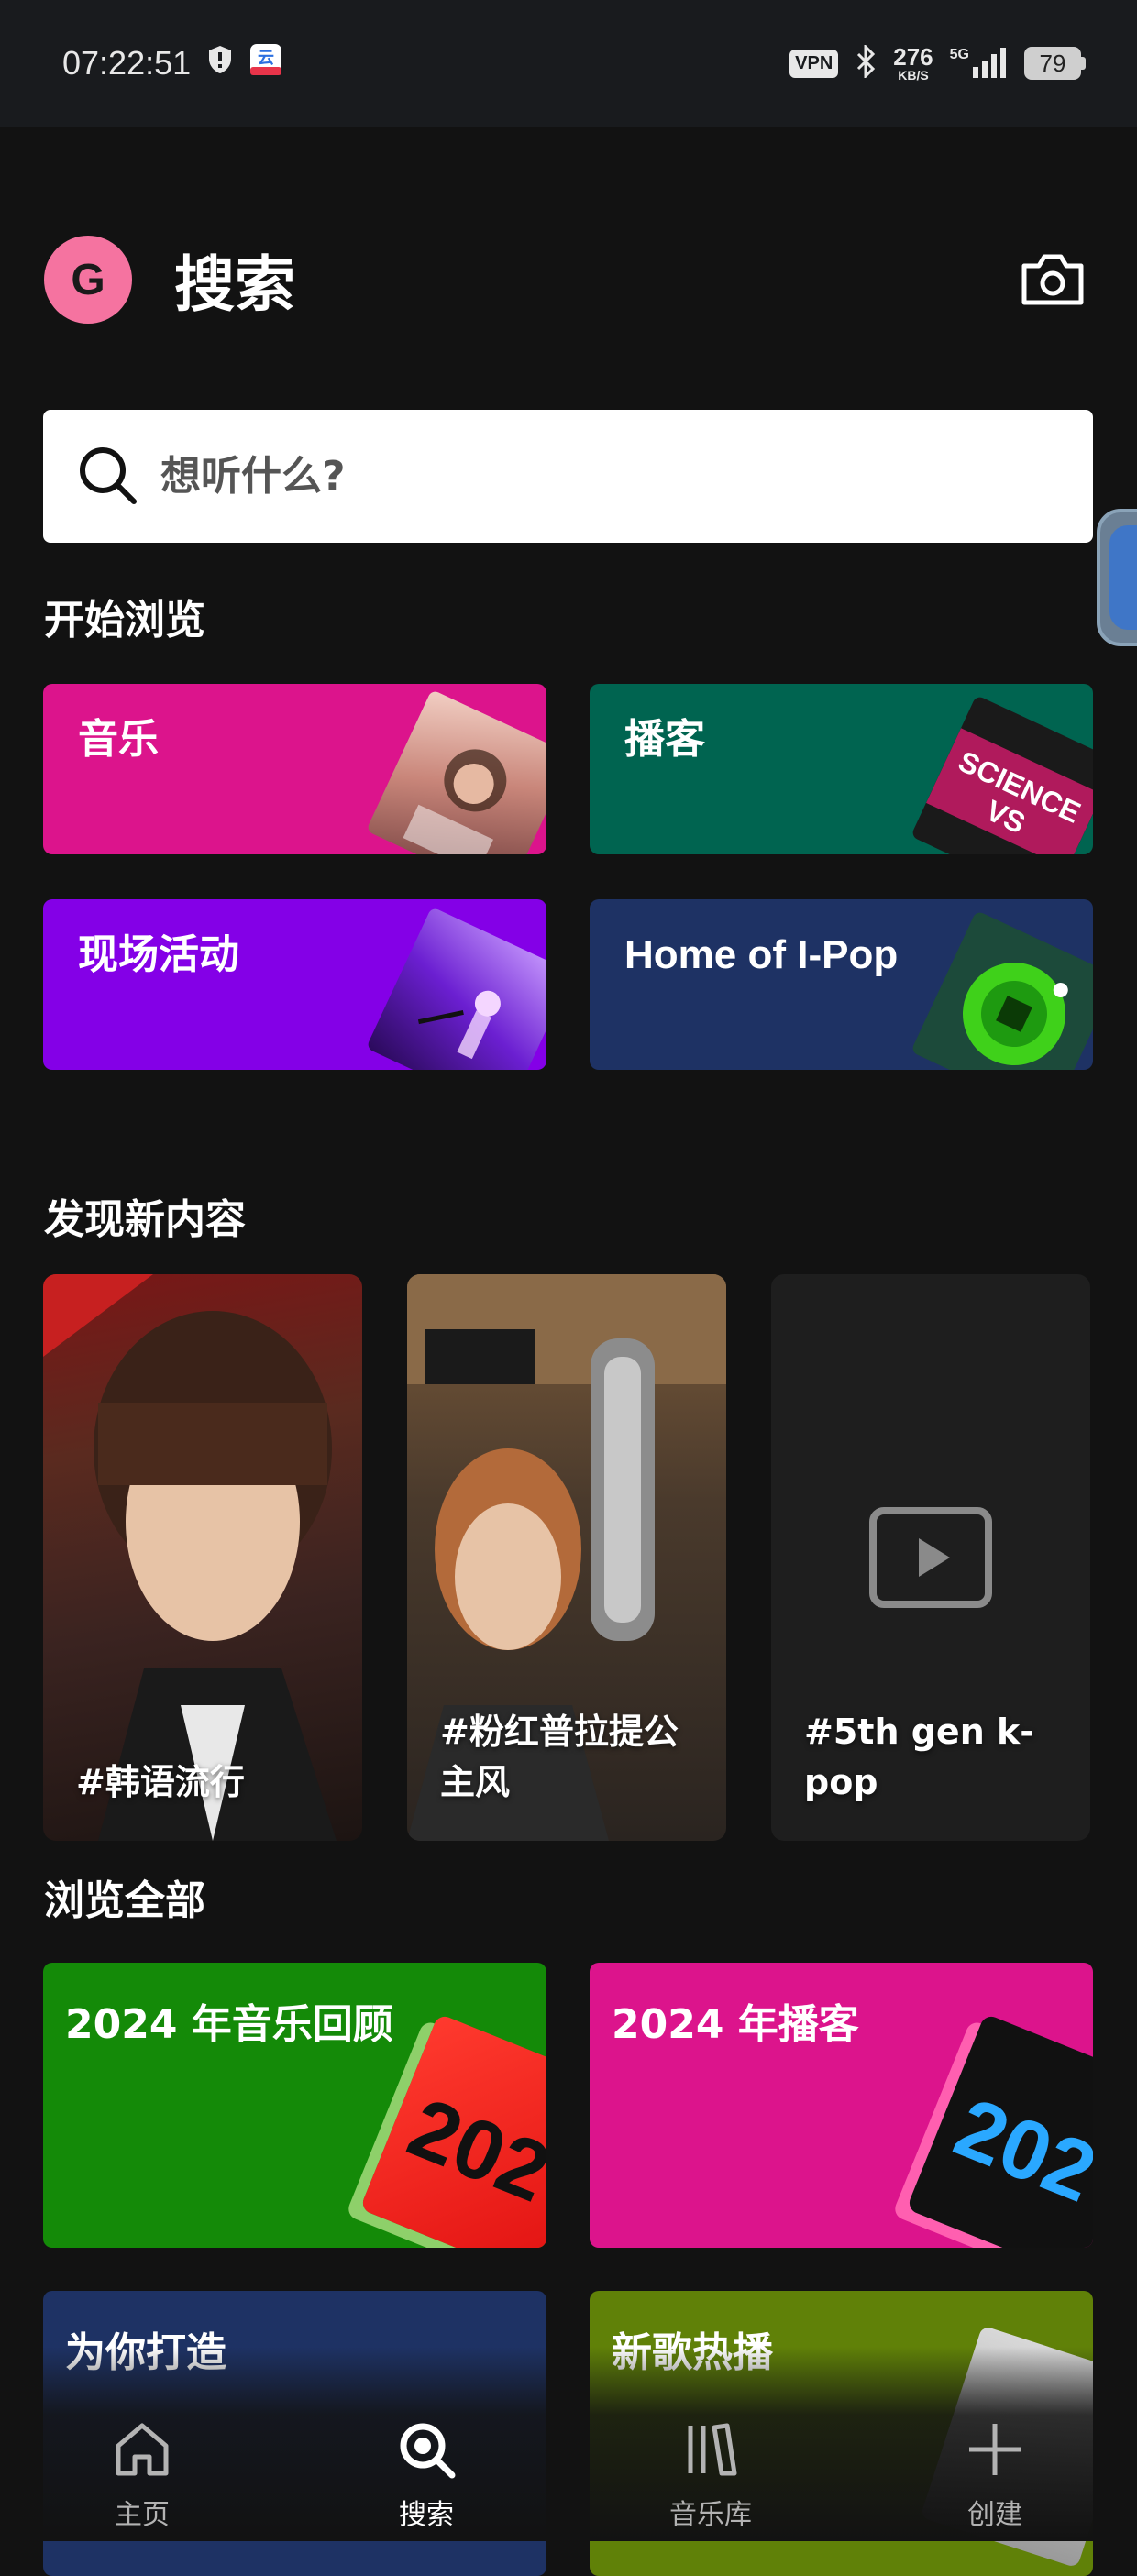 This screenshot has width=1137, height=2576. What do you see at coordinates (979, 64) in the screenshot?
I see `signal-icon: 5G` at bounding box center [979, 64].